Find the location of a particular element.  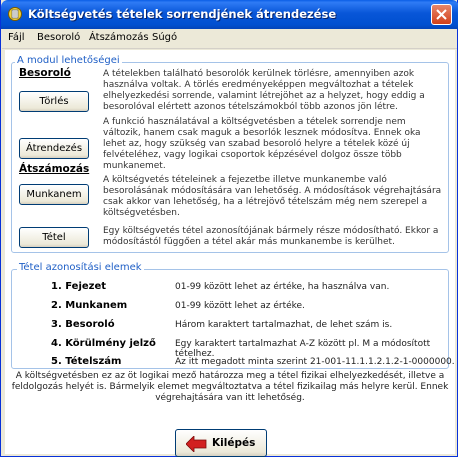

identifier-text: 01-99 között lehet az értéke. is located at coordinates (240, 306).